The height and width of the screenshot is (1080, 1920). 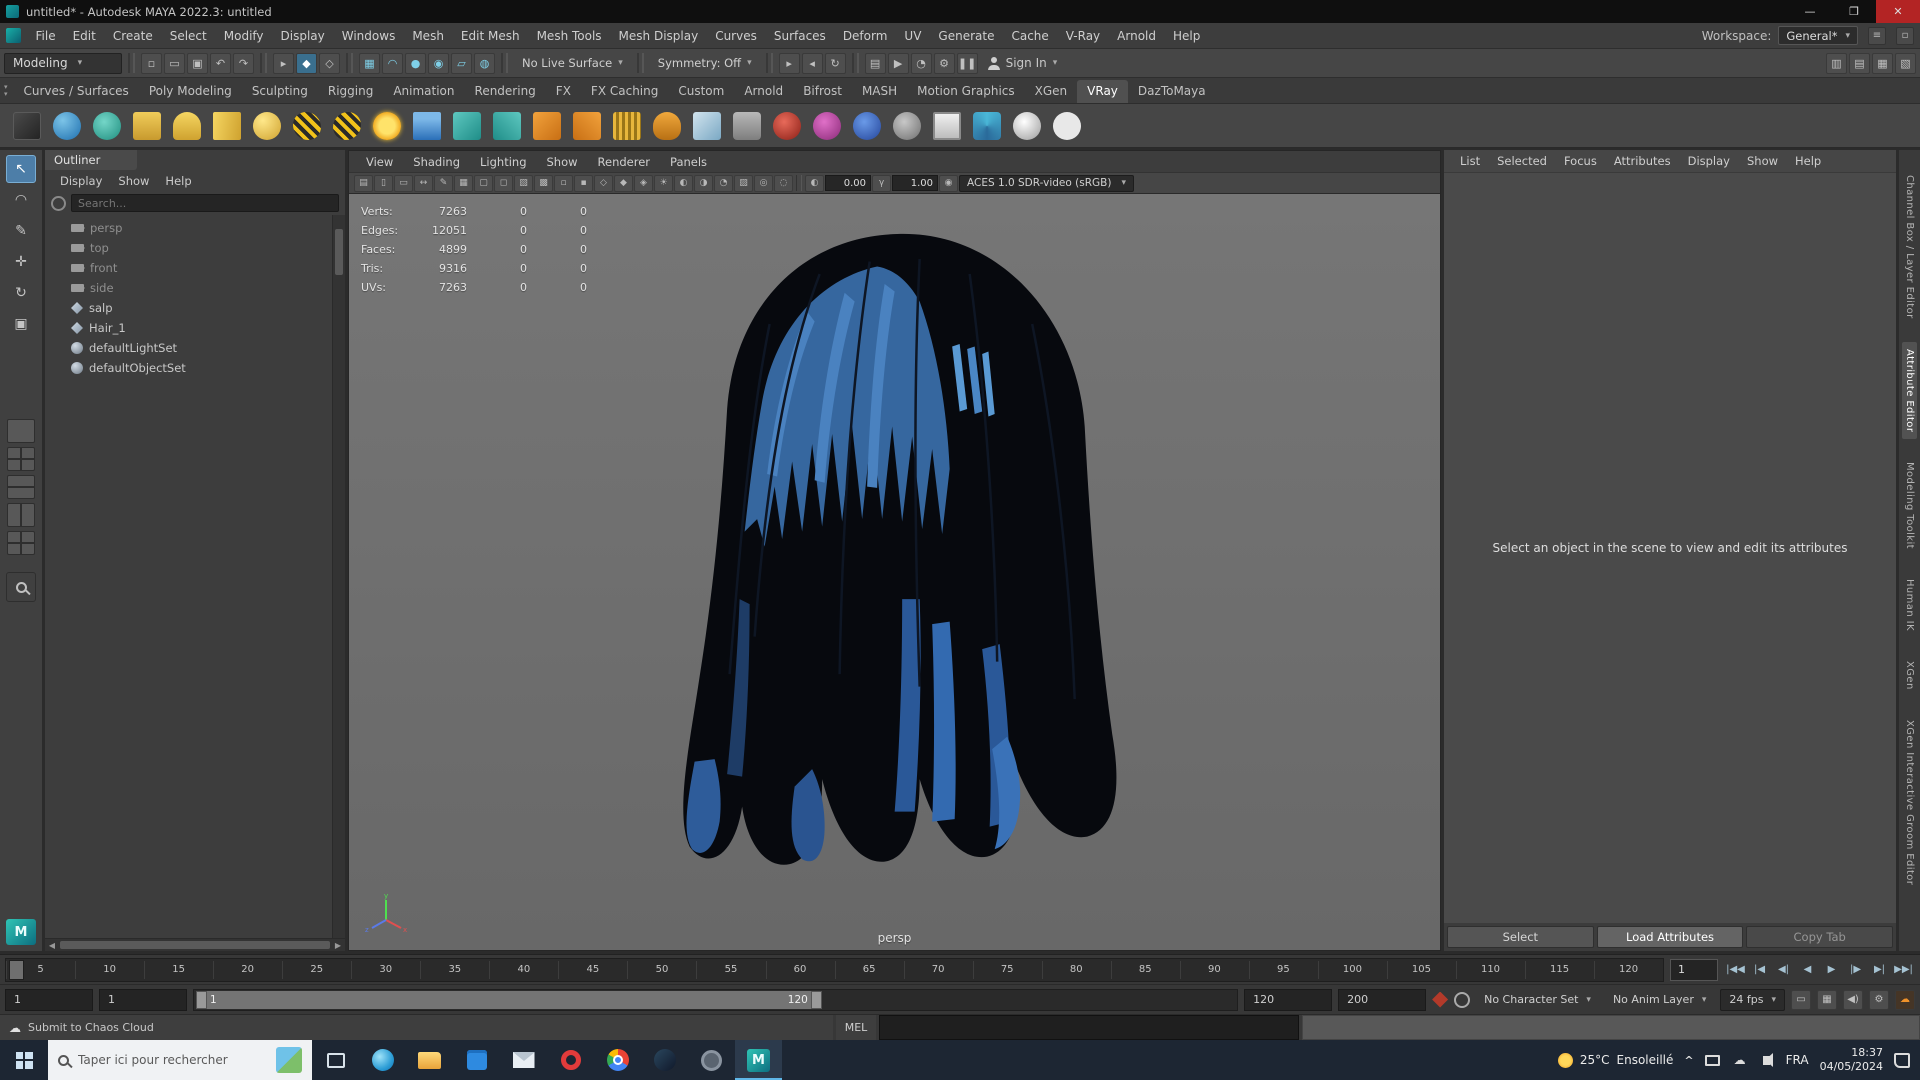 I want to click on color-management-icon: ◉, so click(x=948, y=183).